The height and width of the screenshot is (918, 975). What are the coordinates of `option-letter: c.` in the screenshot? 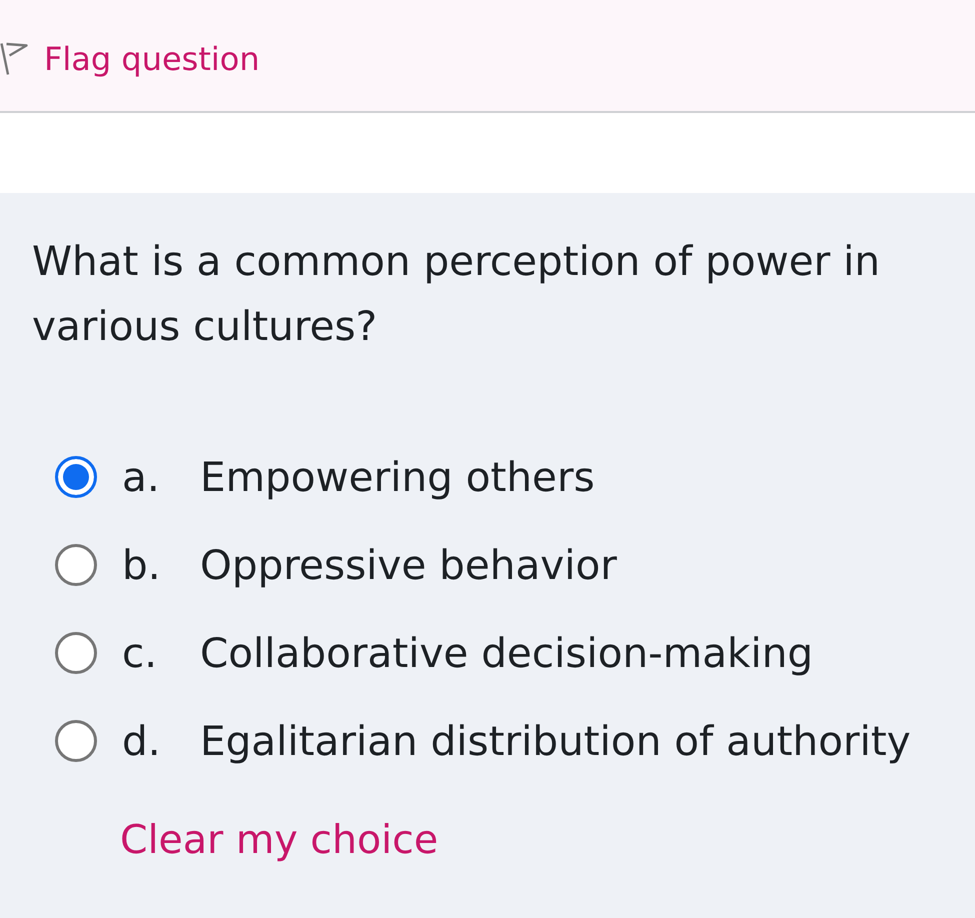 It's located at (140, 653).